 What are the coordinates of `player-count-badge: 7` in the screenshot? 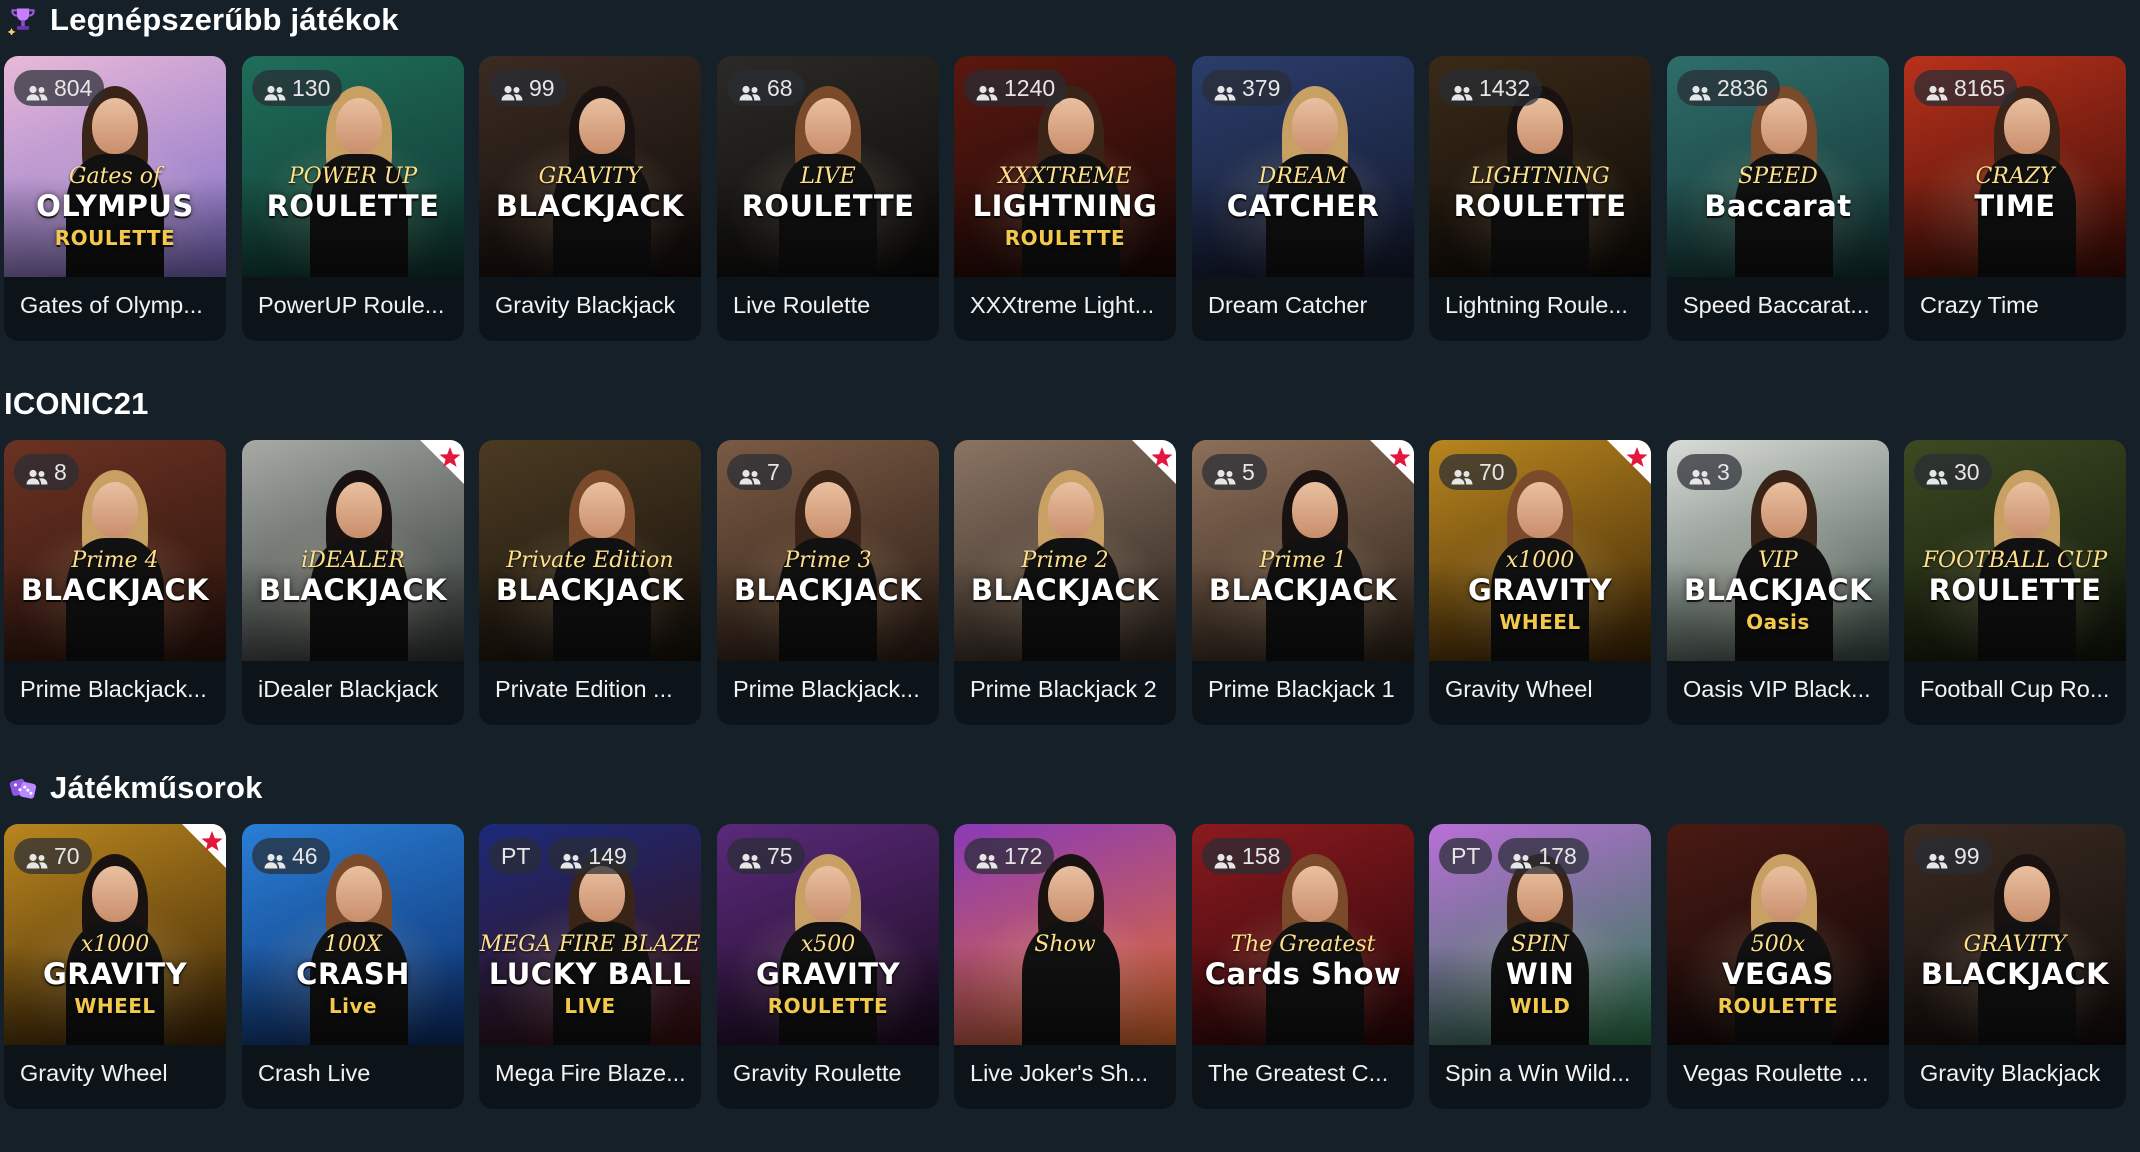 It's located at (759, 472).